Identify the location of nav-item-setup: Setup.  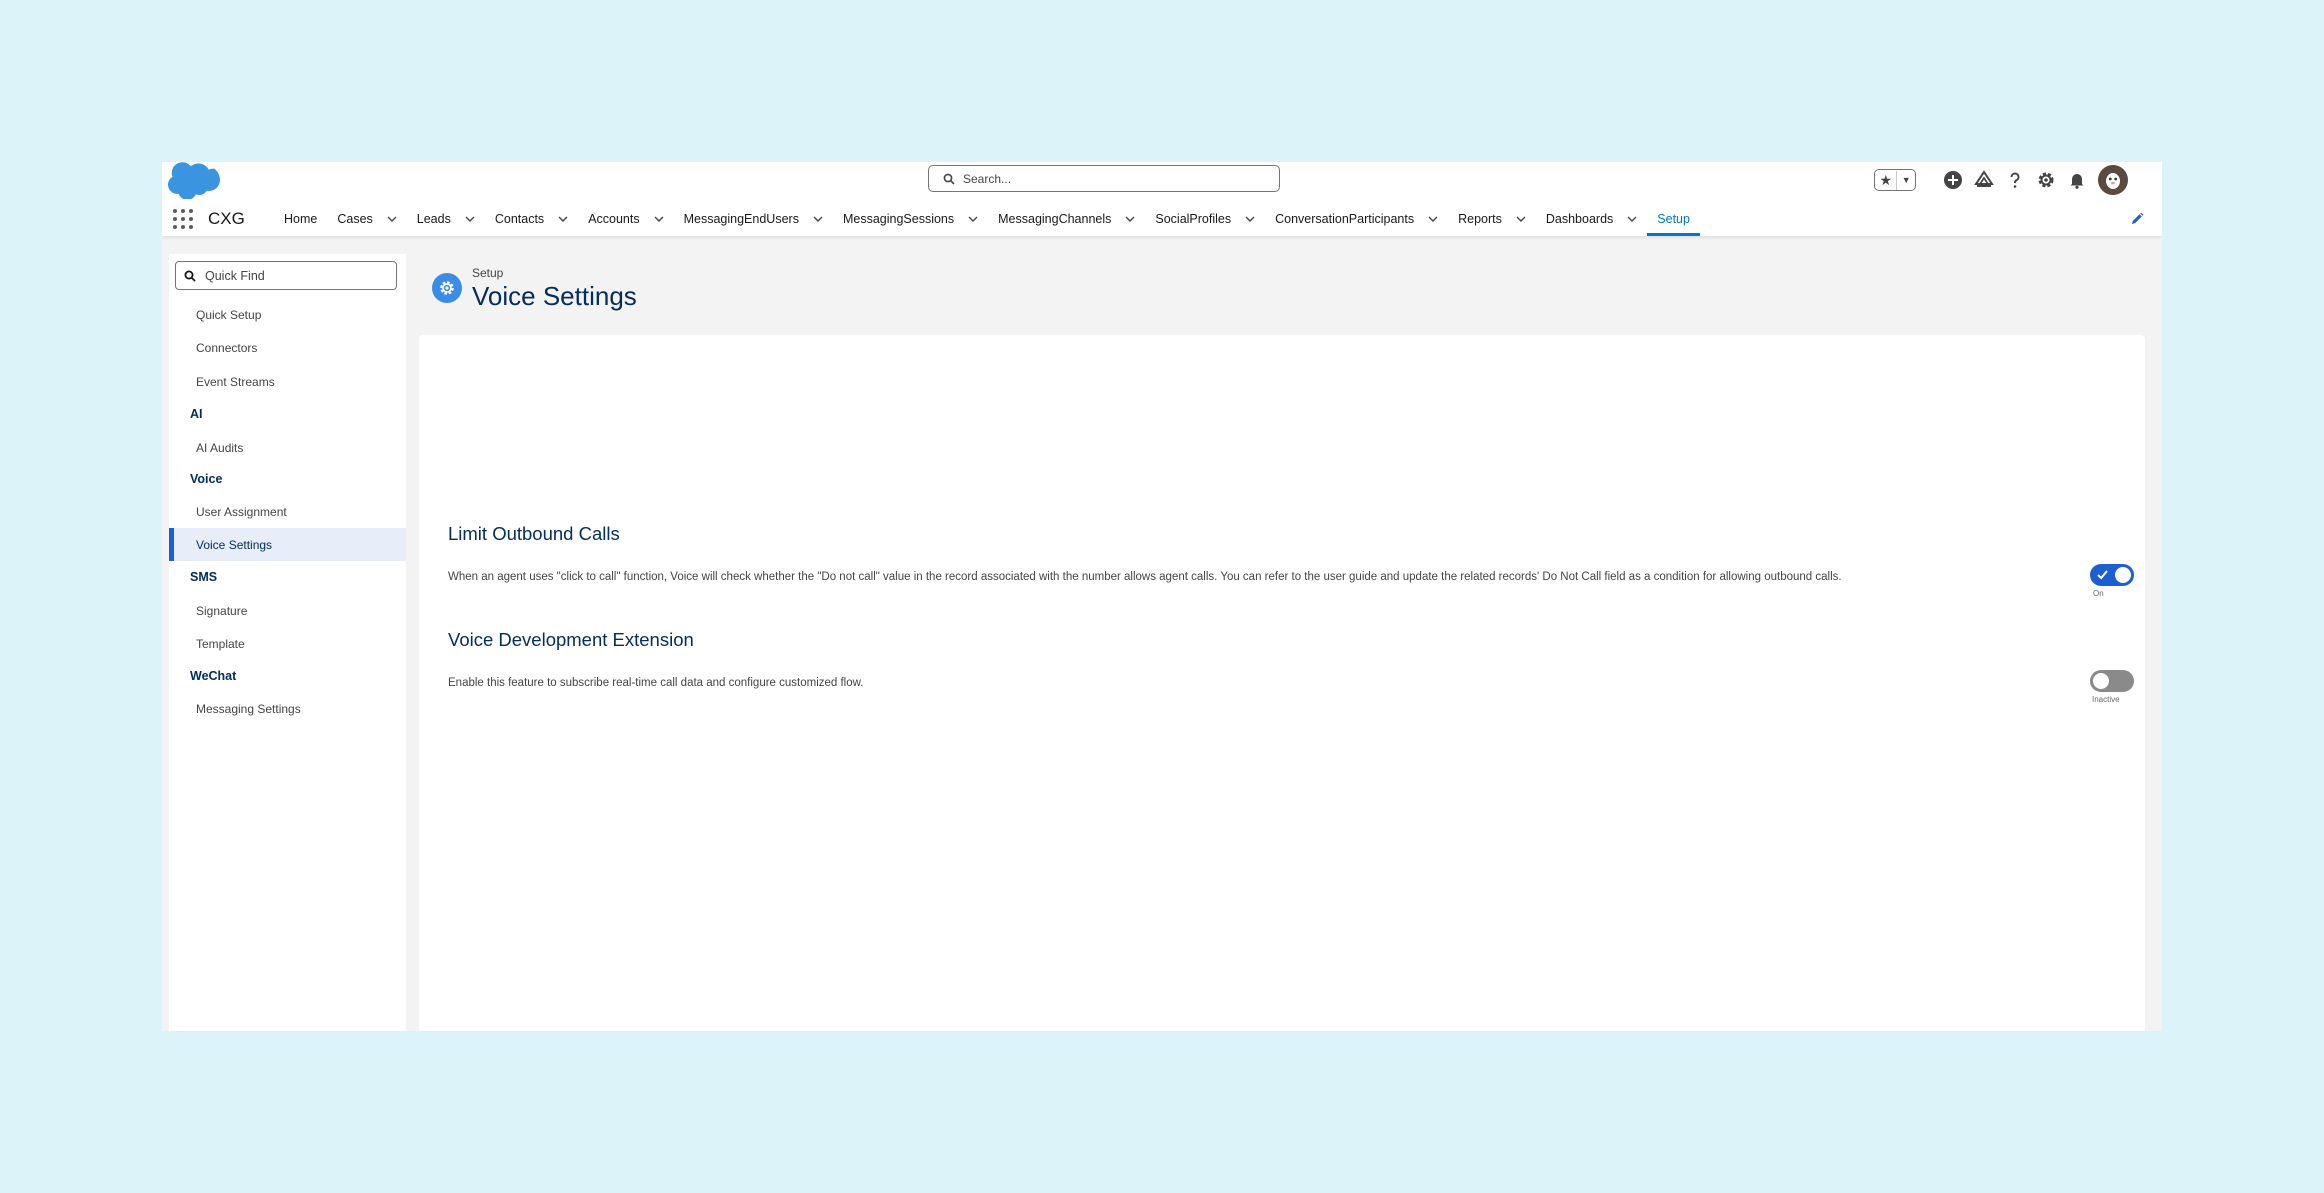
(1673, 219).